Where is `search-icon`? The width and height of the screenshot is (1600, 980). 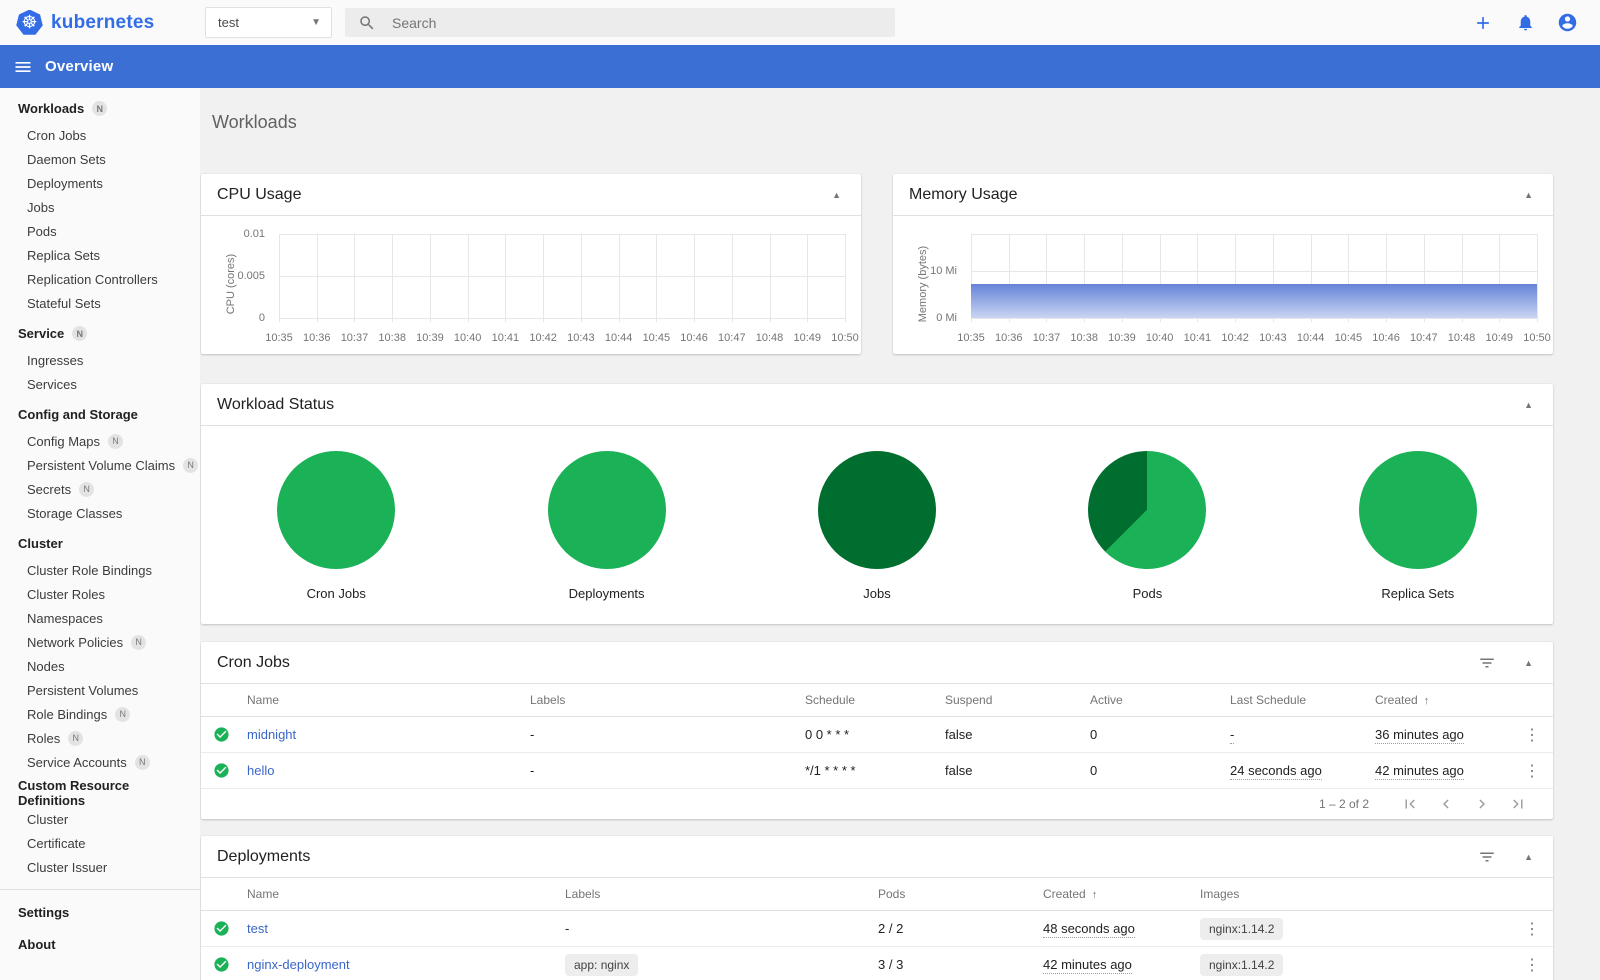 search-icon is located at coordinates (367, 22).